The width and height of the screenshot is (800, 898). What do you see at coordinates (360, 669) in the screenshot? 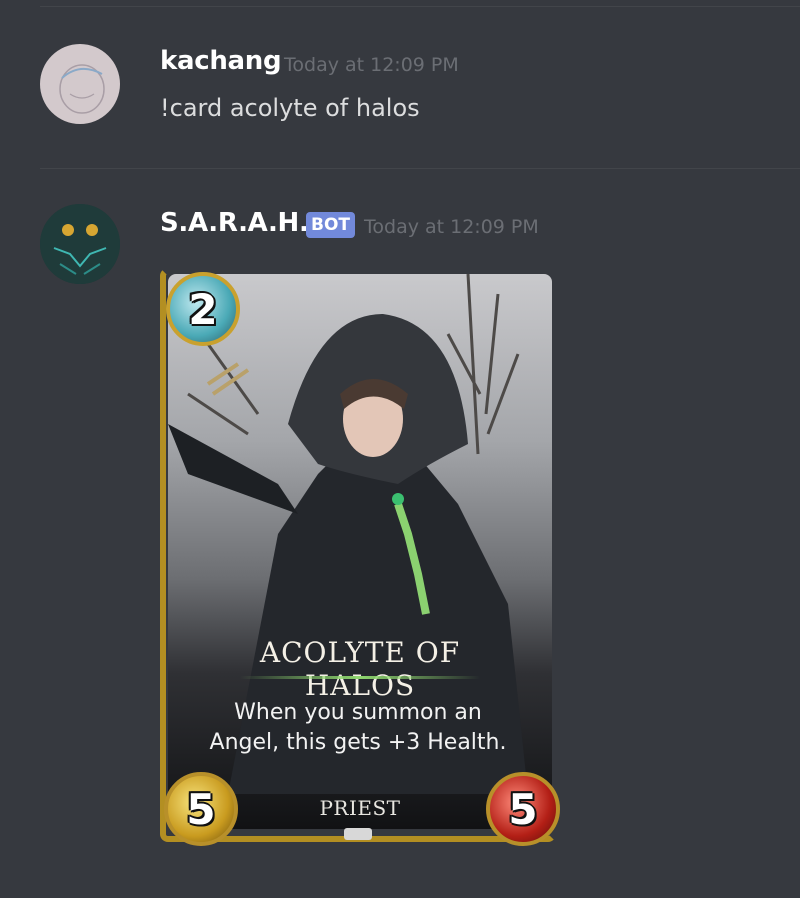
I see `card-name: ACOLYTE OF HALOS` at bounding box center [360, 669].